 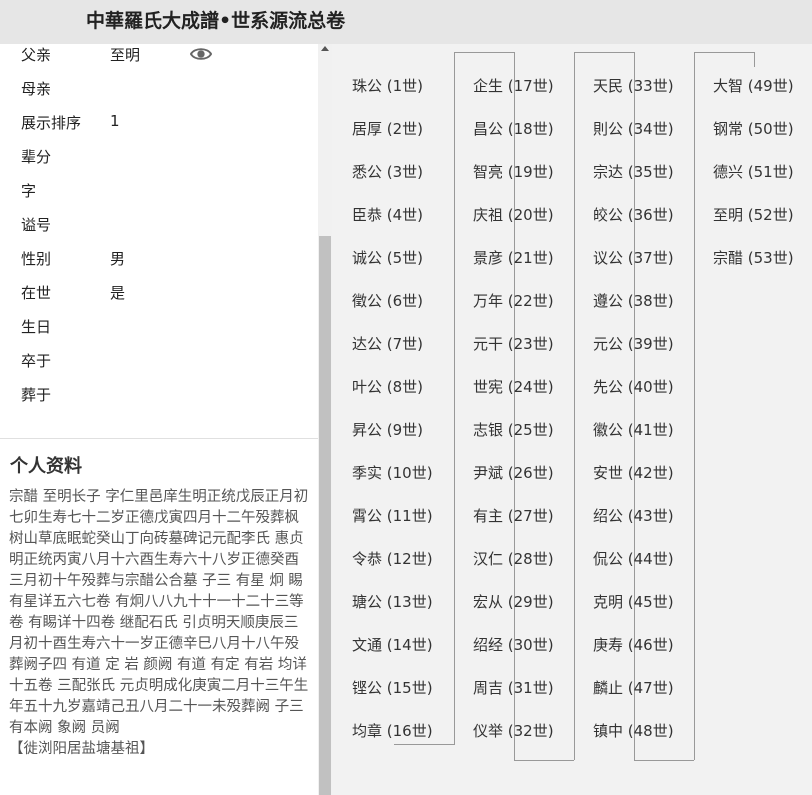 I want to click on generation-item: 庚寿 (46世), so click(x=633, y=644).